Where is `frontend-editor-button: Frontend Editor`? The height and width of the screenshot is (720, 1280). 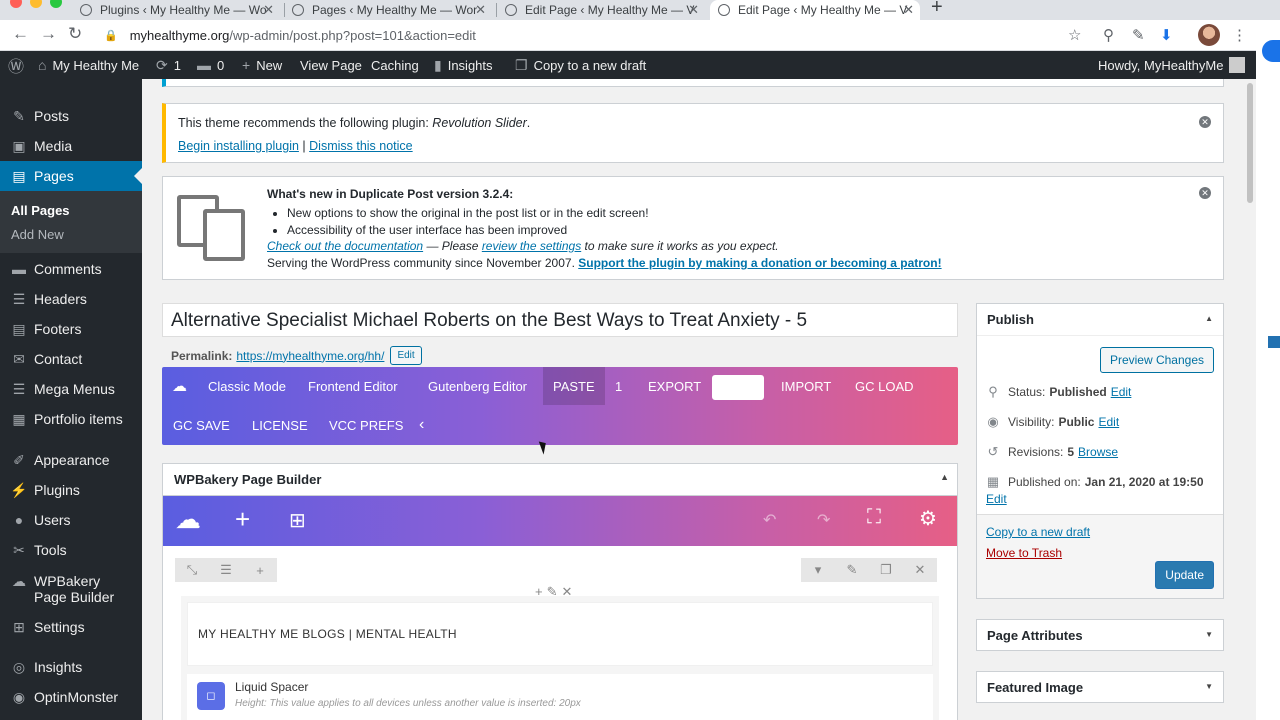 frontend-editor-button: Frontend Editor is located at coordinates (353, 386).